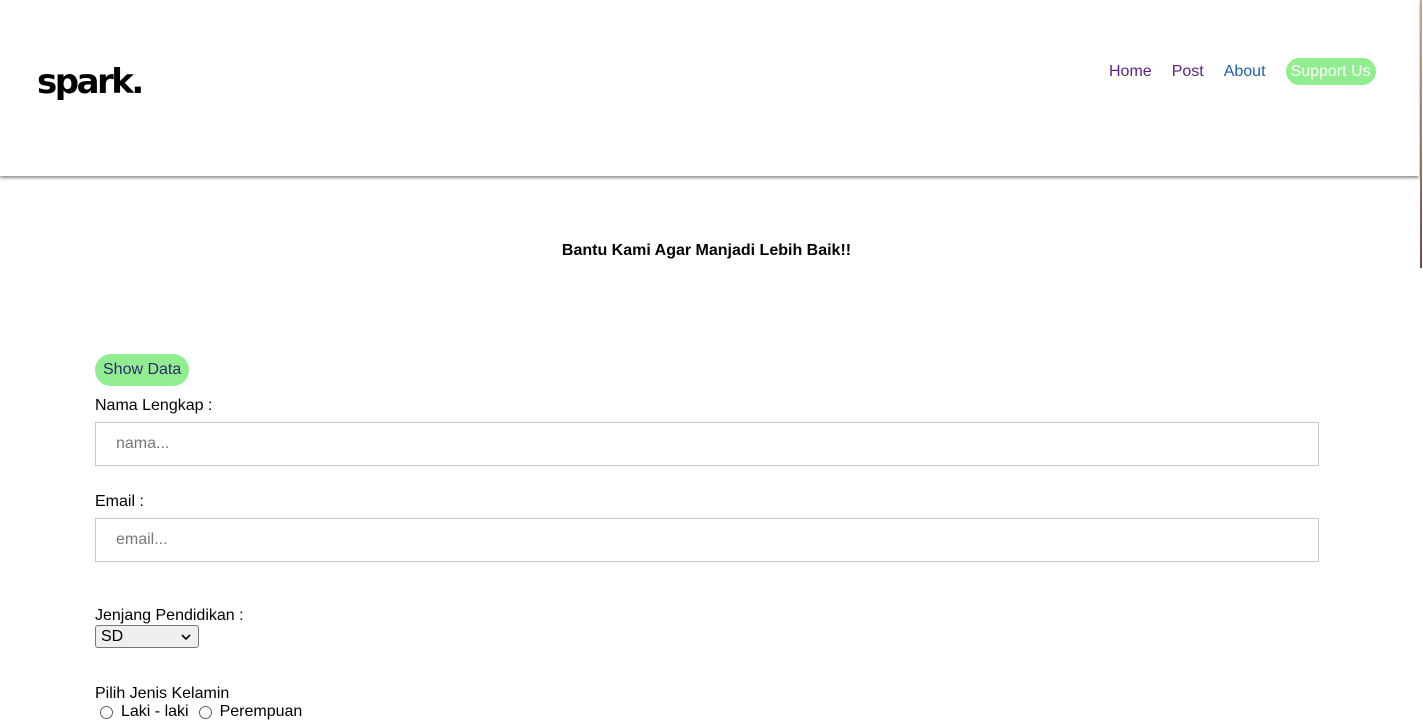 This screenshot has width=1423, height=724. I want to click on education-select: SD, so click(147, 636).